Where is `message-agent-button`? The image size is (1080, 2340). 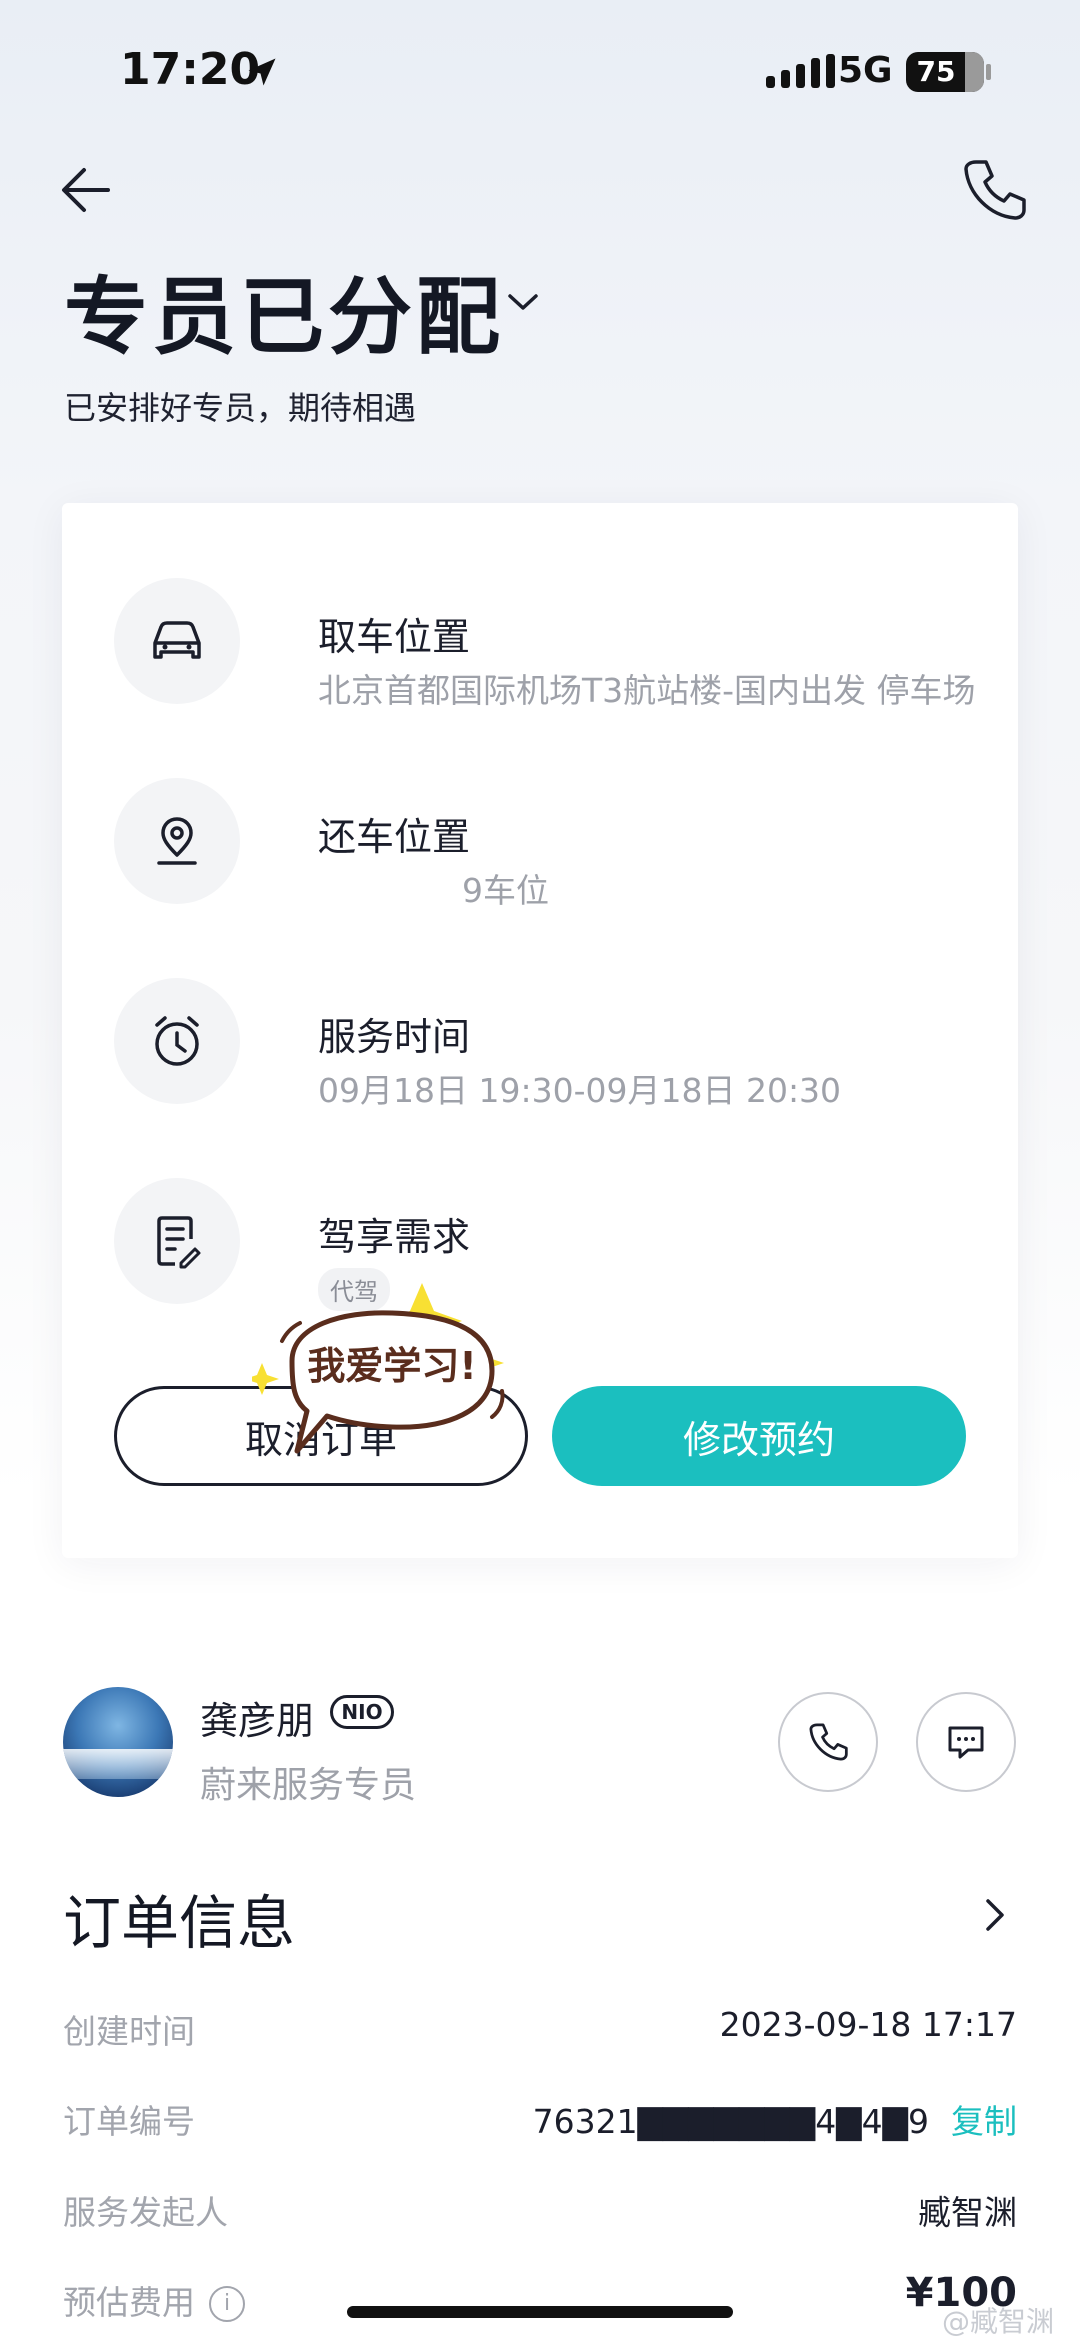 message-agent-button is located at coordinates (966, 1742).